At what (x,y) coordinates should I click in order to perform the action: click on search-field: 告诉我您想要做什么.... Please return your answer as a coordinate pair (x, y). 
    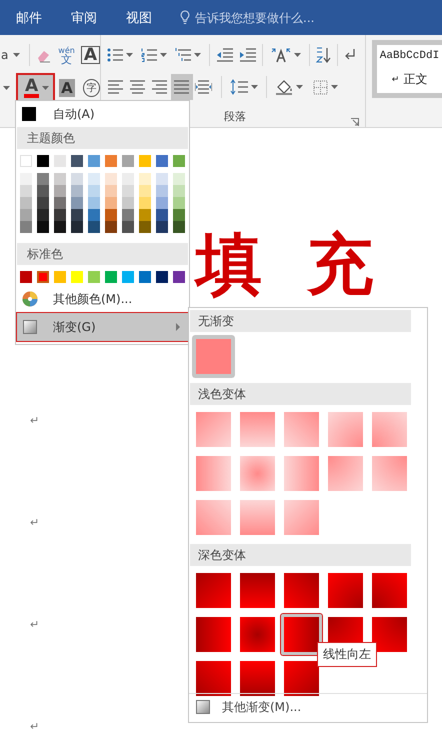
    Looking at the image, I should click on (270, 17).